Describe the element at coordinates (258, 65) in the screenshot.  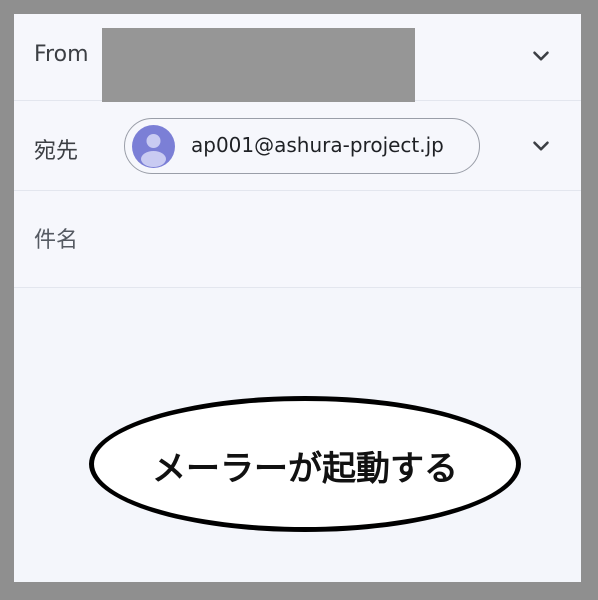
I see `redacted-sender` at that location.